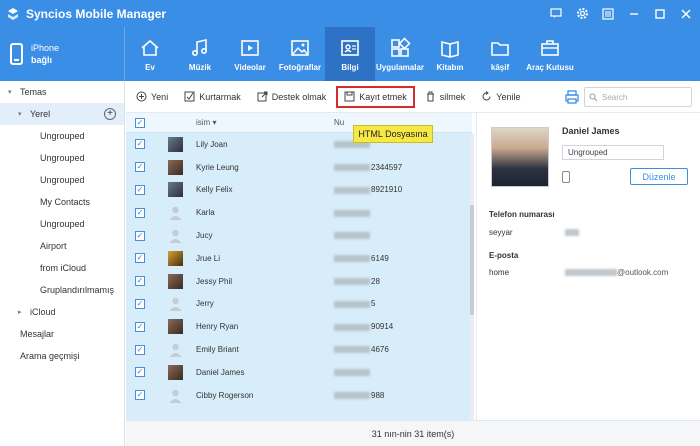 Image resolution: width=700 pixels, height=446 pixels. What do you see at coordinates (212, 97) in the screenshot?
I see `recover-button: Kurtarmak` at bounding box center [212, 97].